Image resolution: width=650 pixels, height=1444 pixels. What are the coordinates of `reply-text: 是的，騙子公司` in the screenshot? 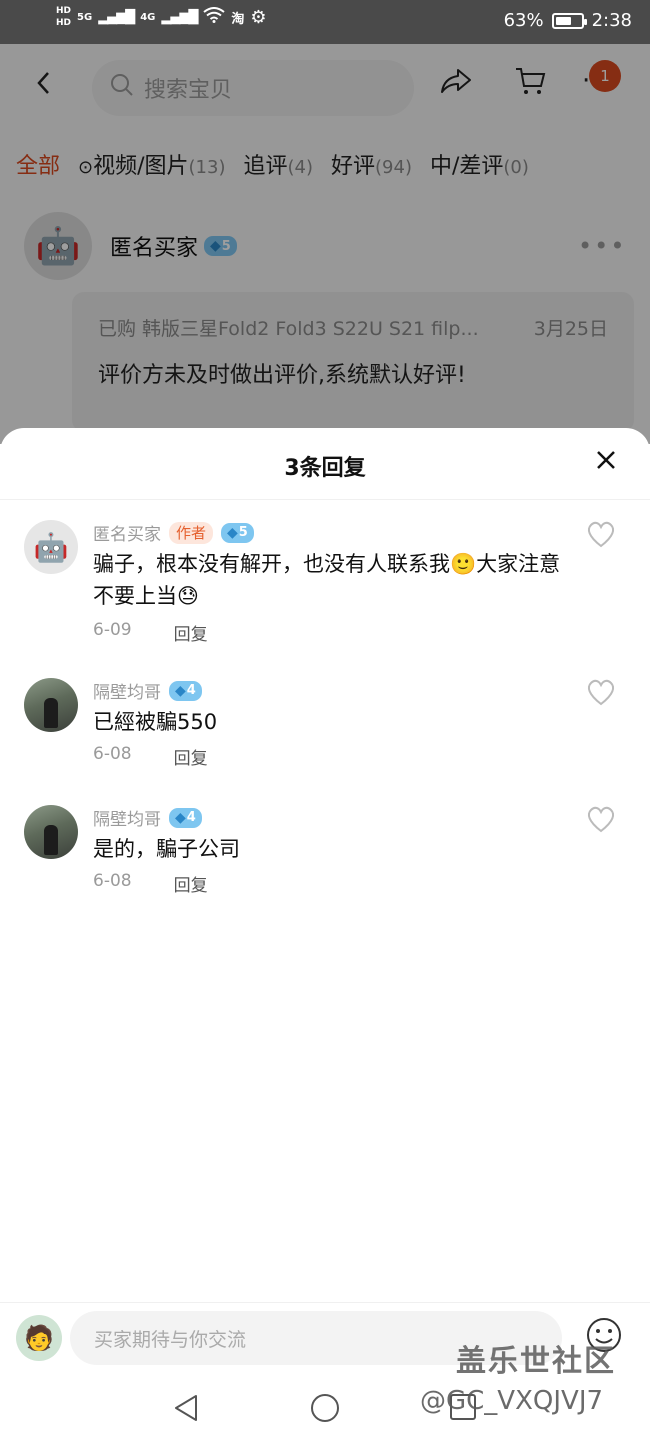 It's located at (166, 849).